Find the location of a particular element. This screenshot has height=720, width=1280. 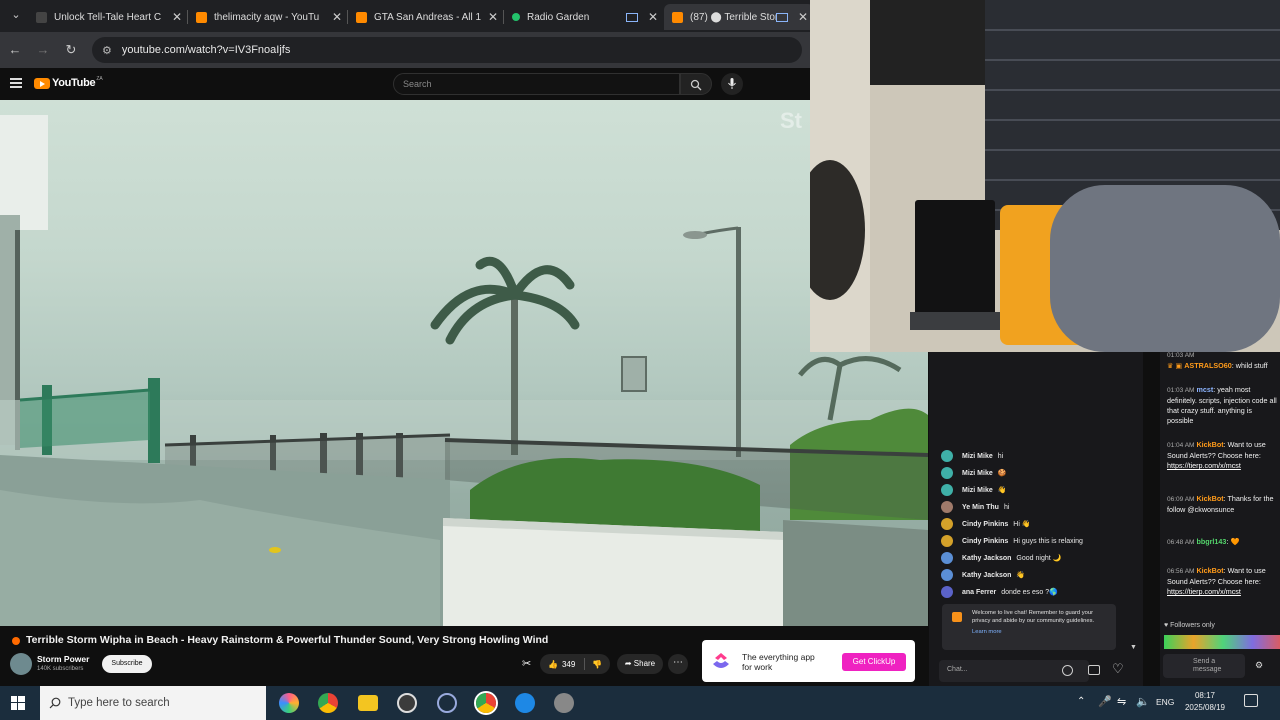

tab-title: thelimacity aqw - YouTu is located at coordinates (267, 17).